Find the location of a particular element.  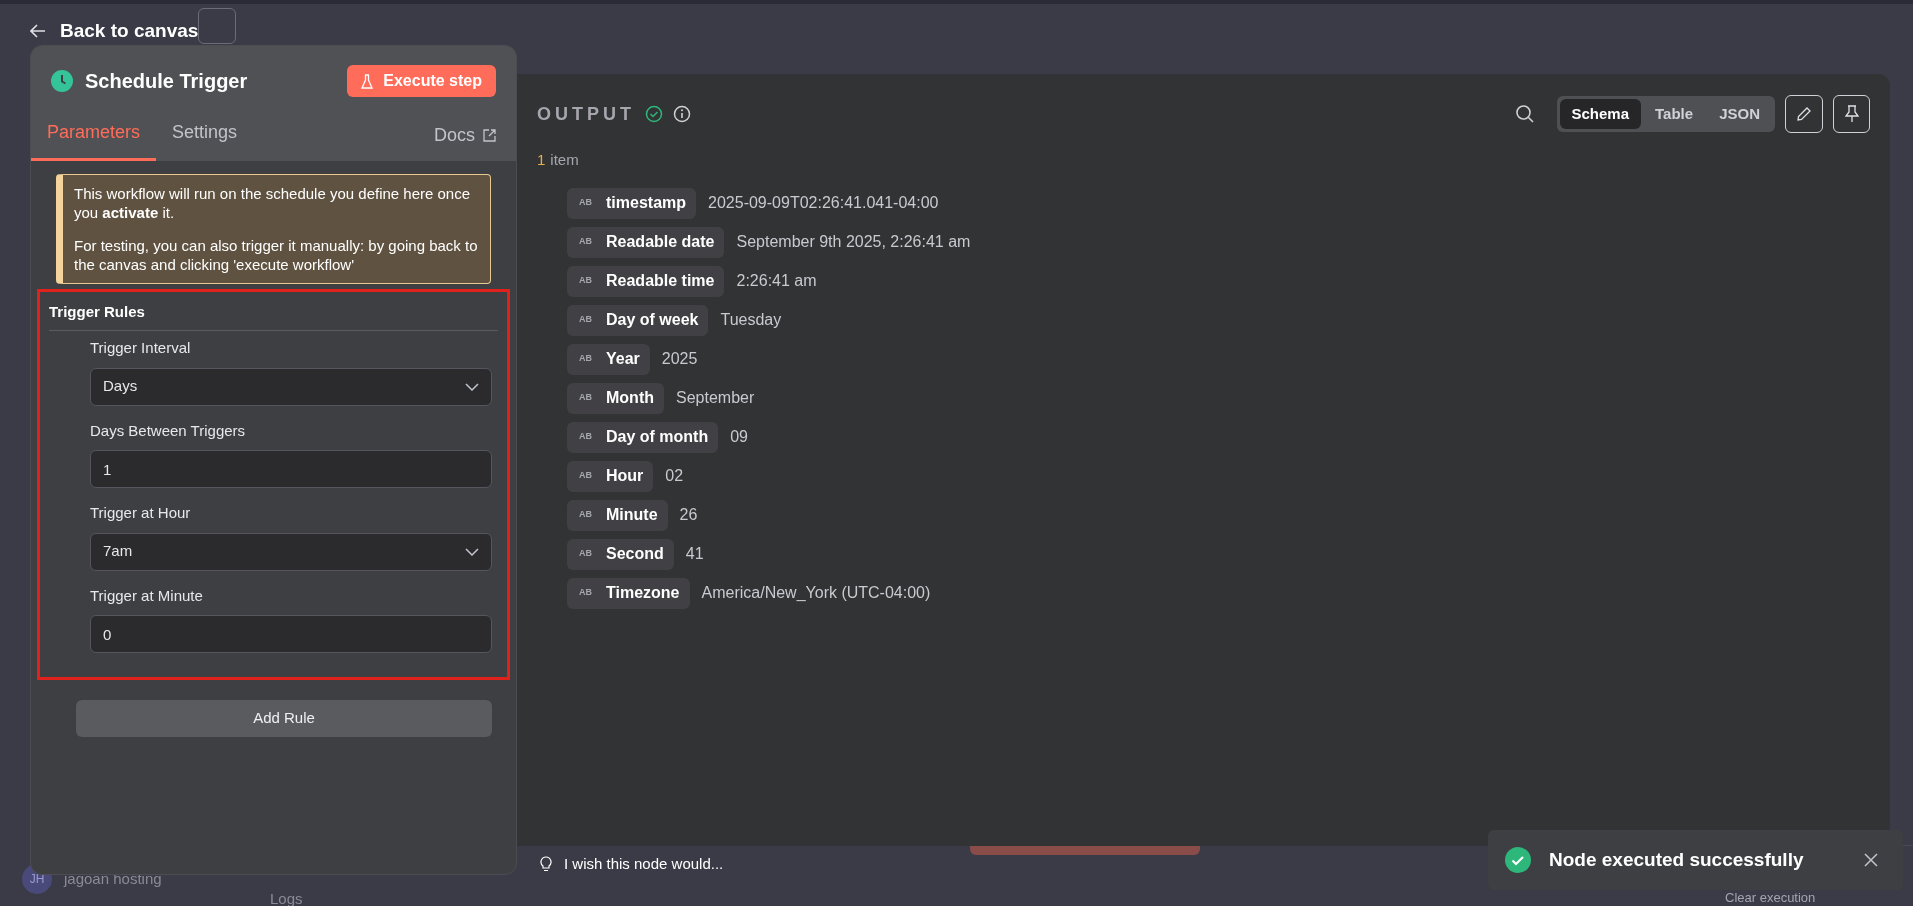

schema-key-pill: AB Month is located at coordinates (615, 398).